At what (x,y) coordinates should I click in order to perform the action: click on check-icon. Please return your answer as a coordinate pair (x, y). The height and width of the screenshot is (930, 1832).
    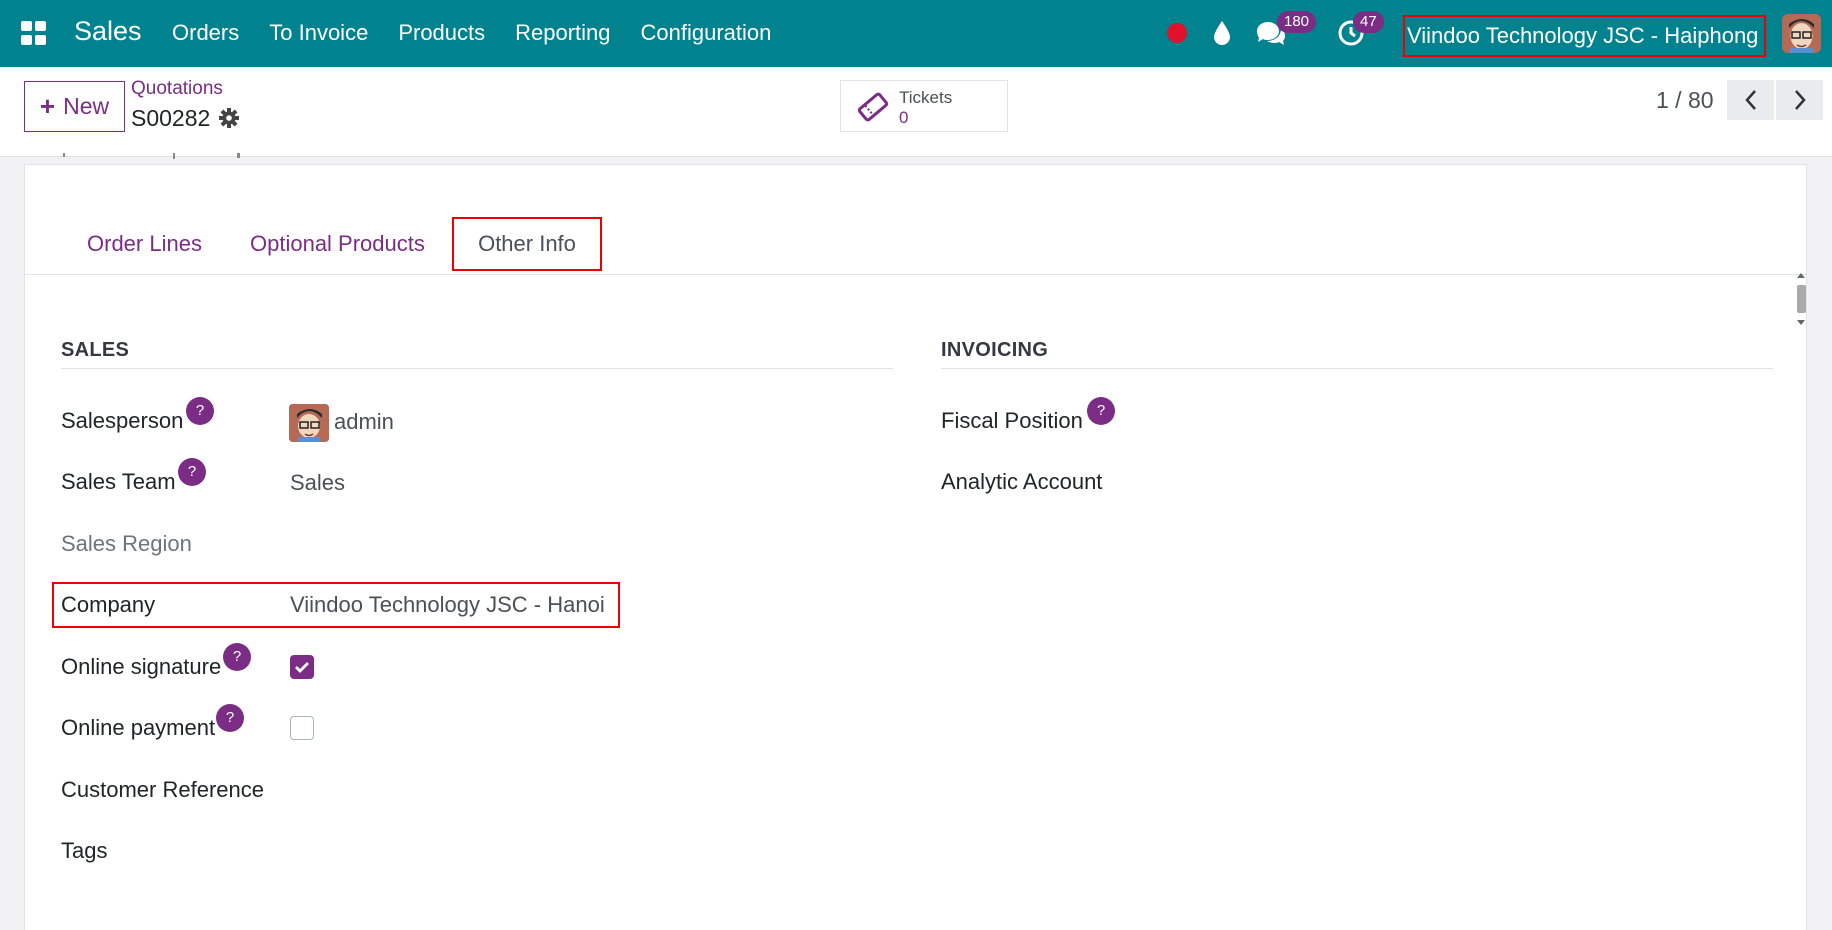
    Looking at the image, I should click on (302, 667).